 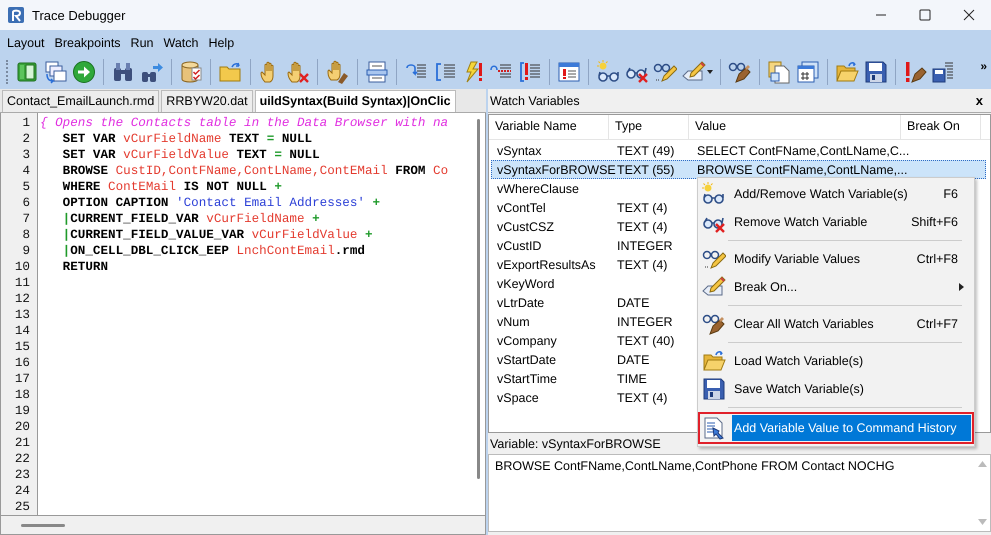 I want to click on floppy-list-icon, so click(x=943, y=72).